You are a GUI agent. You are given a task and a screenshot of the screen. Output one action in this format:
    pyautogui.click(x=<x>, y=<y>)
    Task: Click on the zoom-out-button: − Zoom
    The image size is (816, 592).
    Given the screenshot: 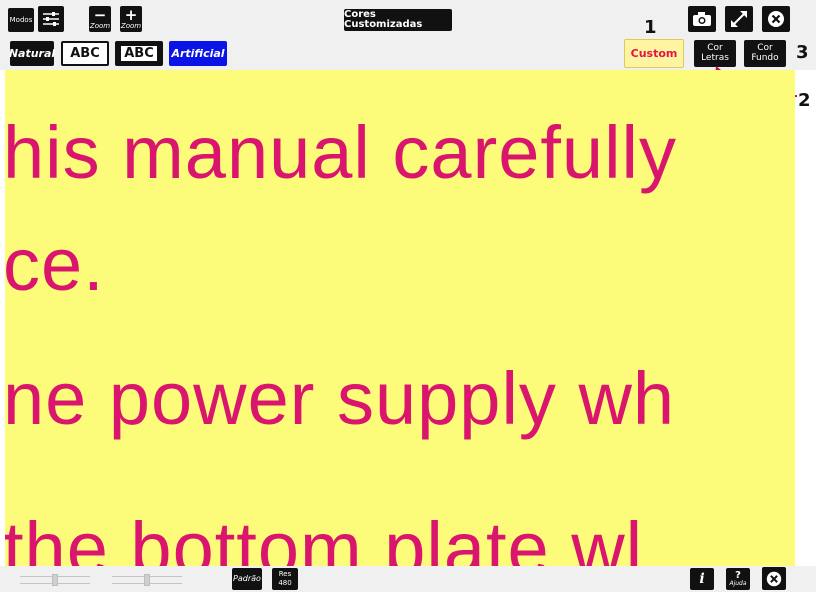 What is the action you would take?
    pyautogui.click(x=100, y=19)
    